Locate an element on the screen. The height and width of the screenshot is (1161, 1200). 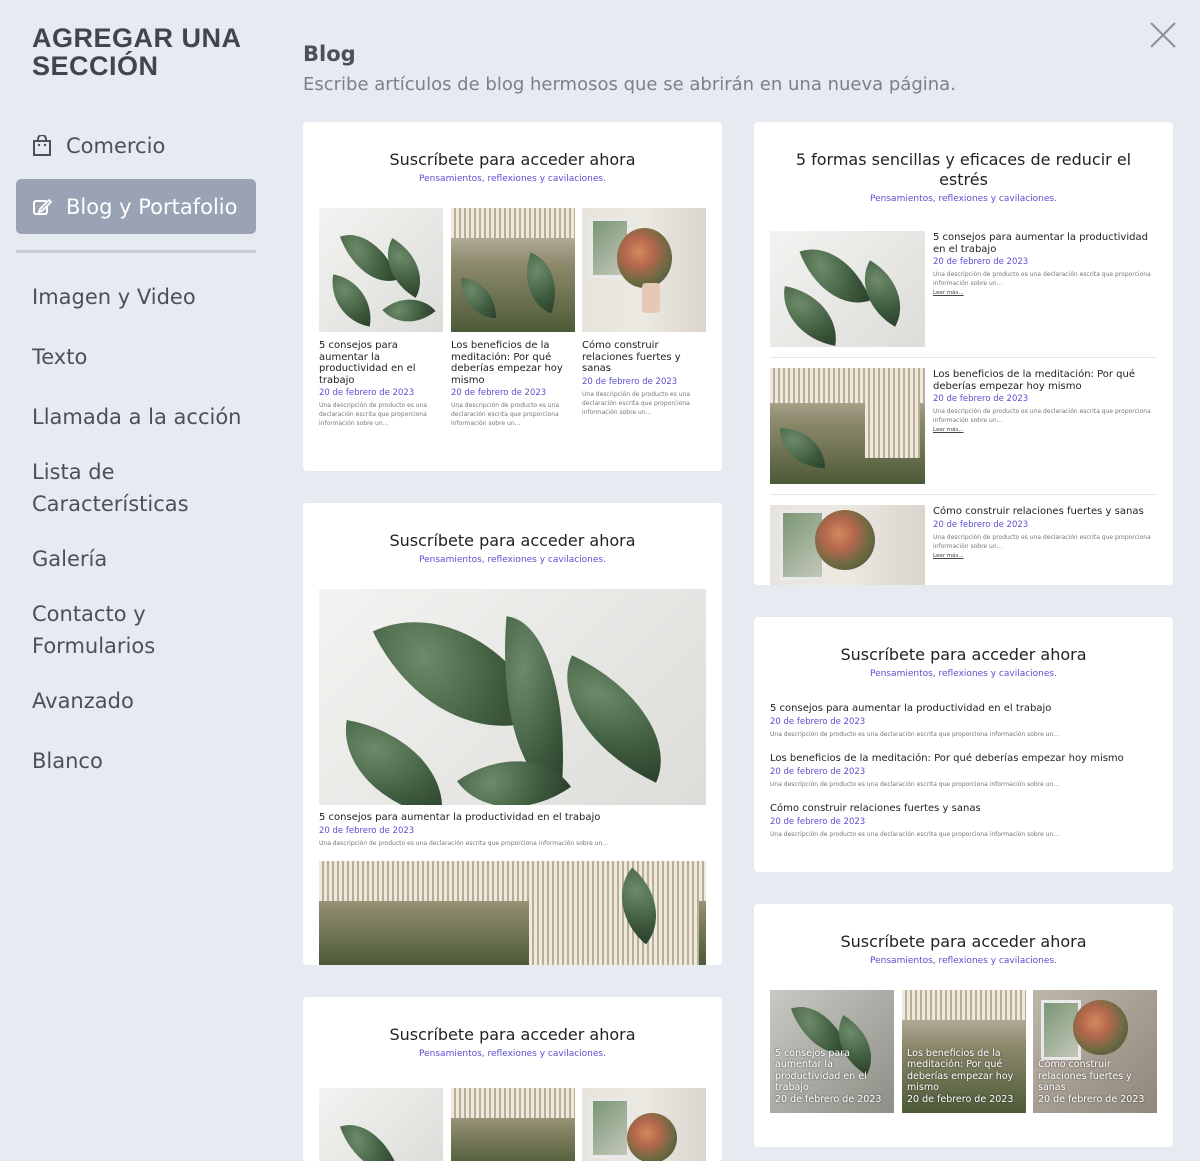
shopping-bag-icon is located at coordinates (42, 145).